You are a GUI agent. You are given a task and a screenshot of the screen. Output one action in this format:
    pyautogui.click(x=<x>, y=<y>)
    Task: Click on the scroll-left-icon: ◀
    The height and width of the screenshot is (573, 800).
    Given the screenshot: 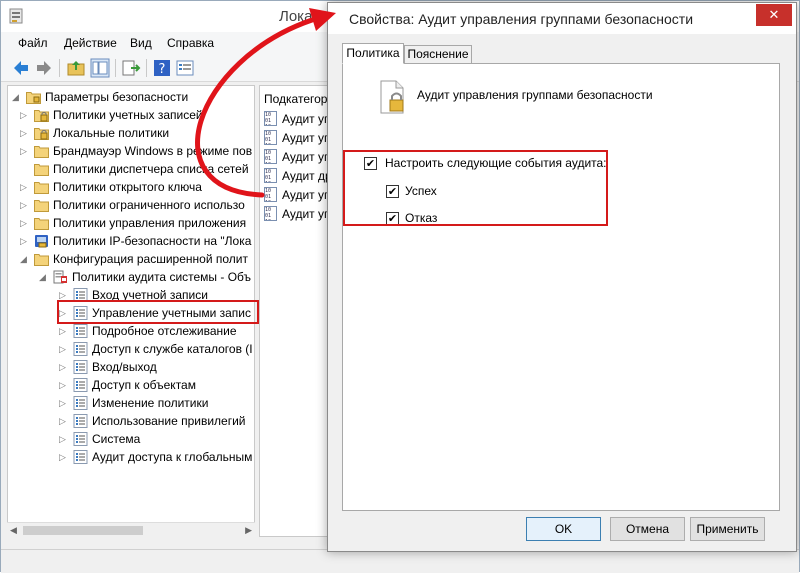 What is the action you would take?
    pyautogui.click(x=13, y=530)
    